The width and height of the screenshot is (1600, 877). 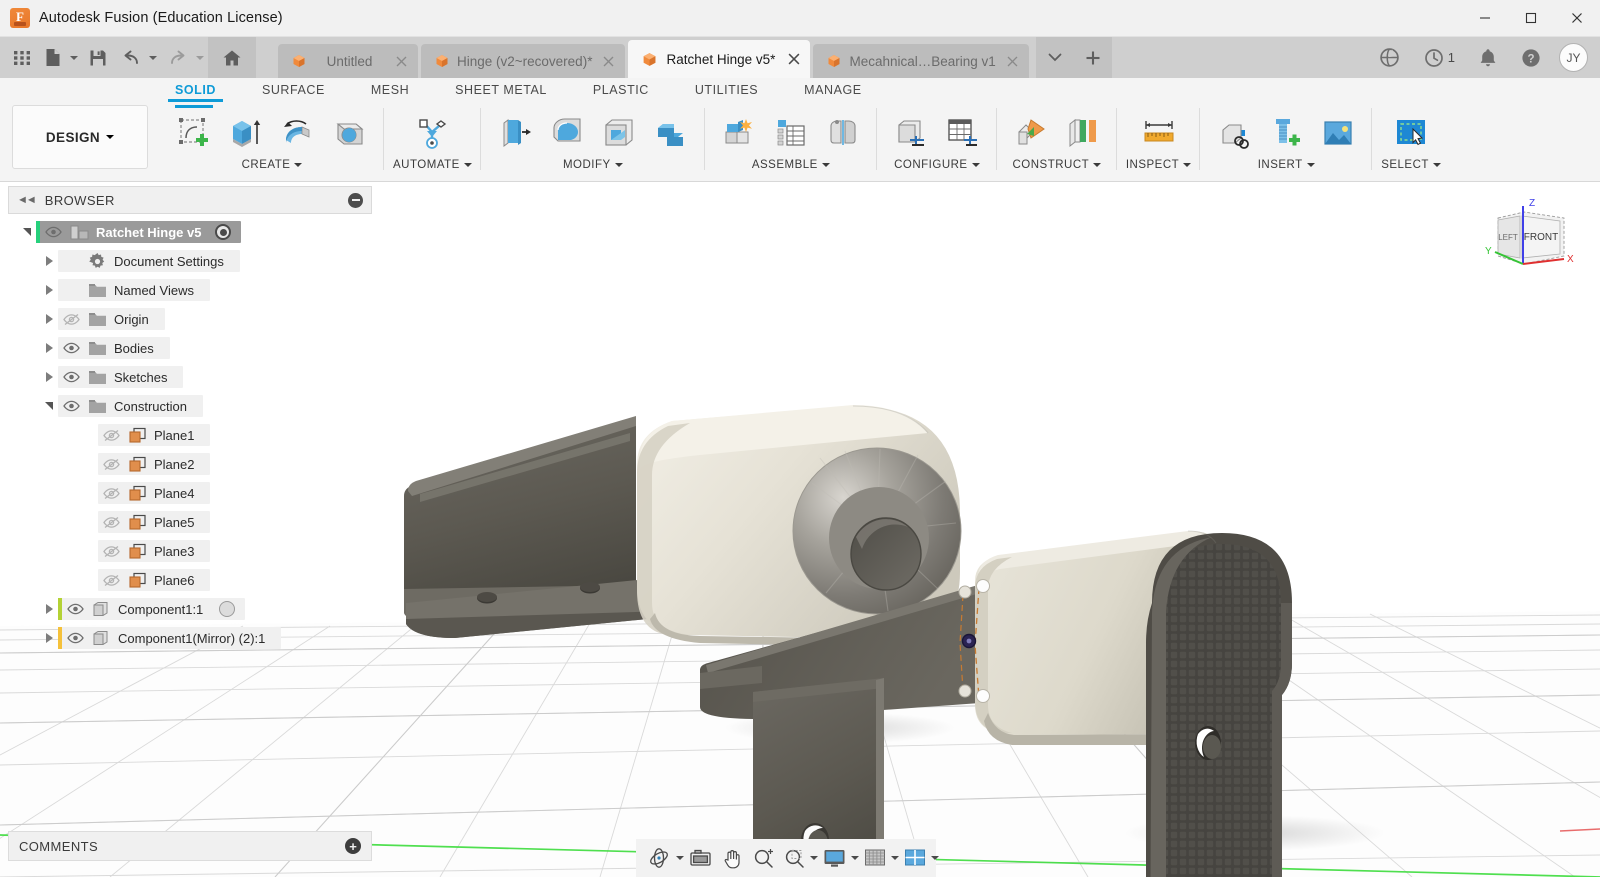 I want to click on tree-node: Plane4, so click(x=190, y=493).